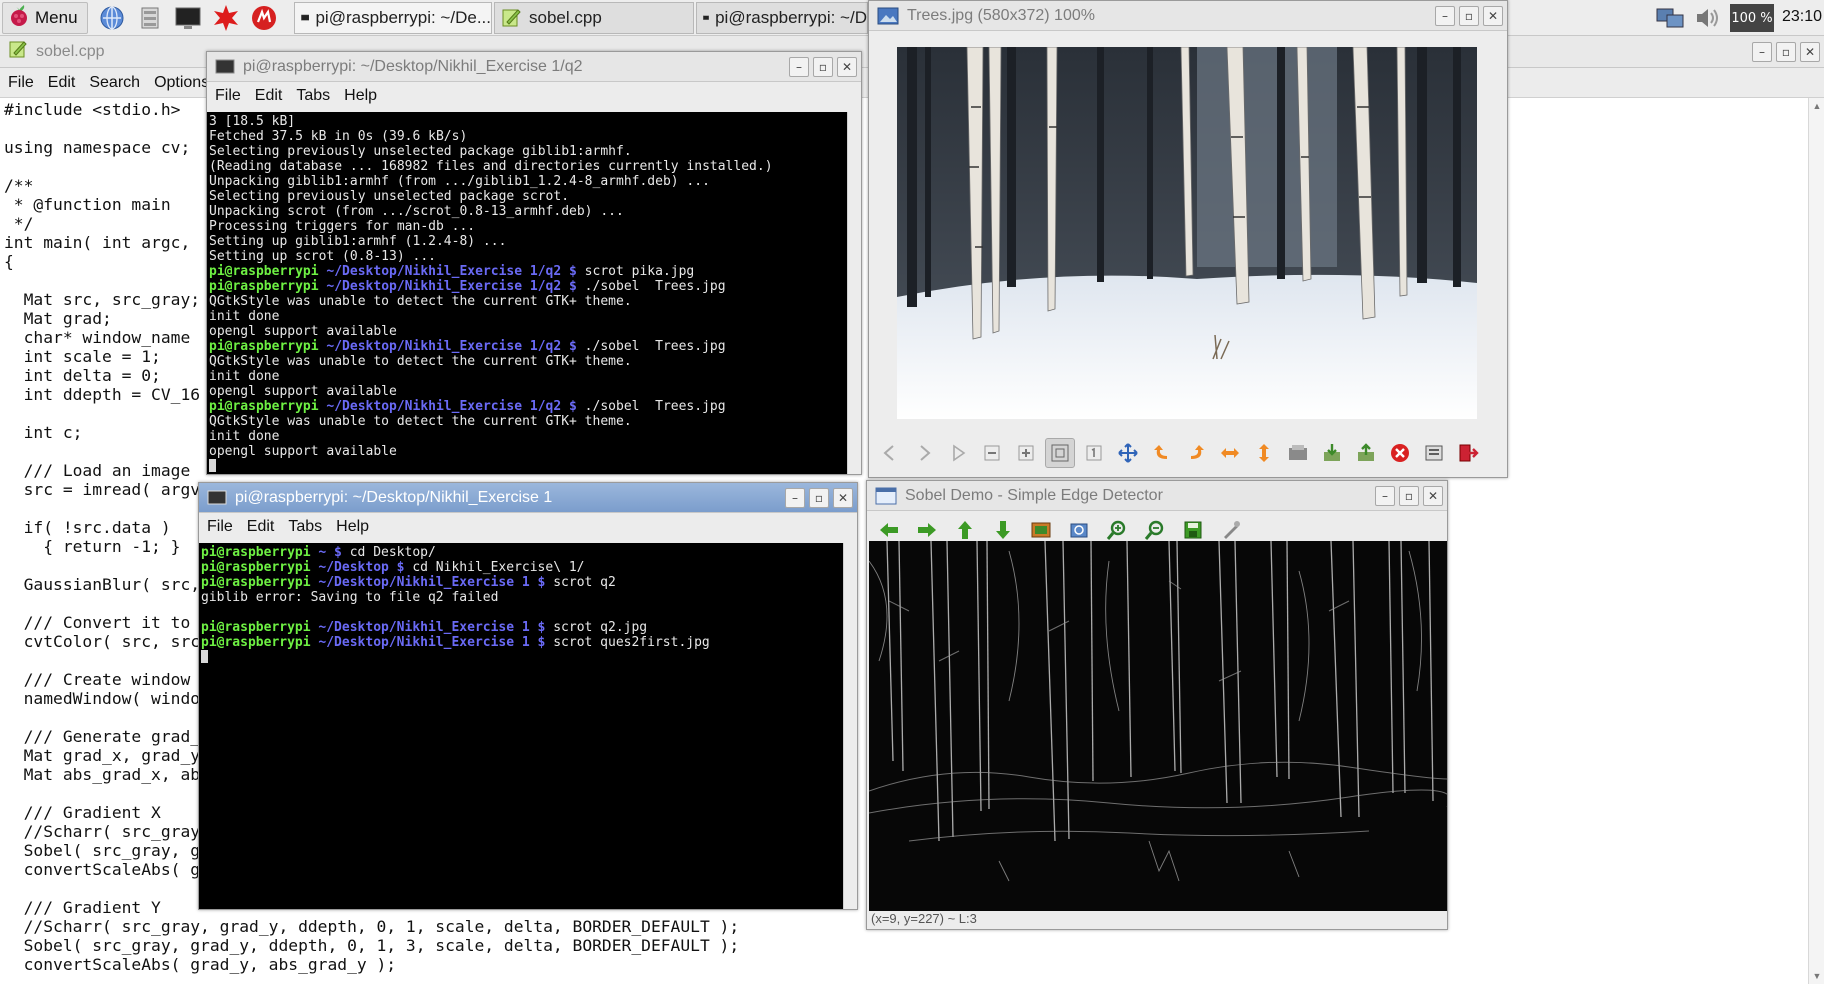 This screenshot has height=984, width=1824. What do you see at coordinates (1670, 18) in the screenshot?
I see `network-icon` at bounding box center [1670, 18].